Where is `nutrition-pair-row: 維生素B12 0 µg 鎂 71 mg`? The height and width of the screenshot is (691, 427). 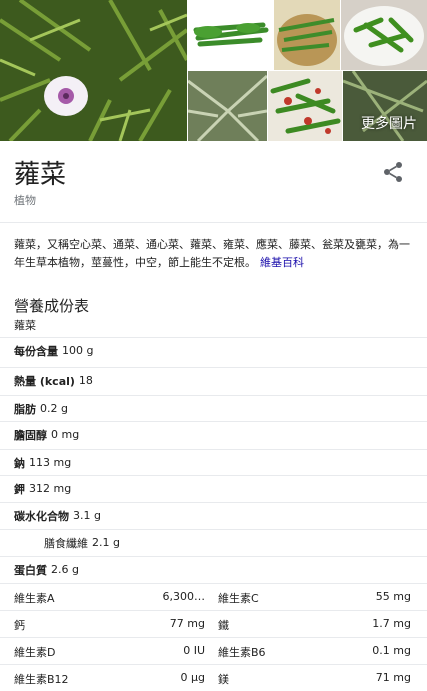 nutrition-pair-row: 維生素B12 0 µg 鎂 71 mg is located at coordinates (213, 677).